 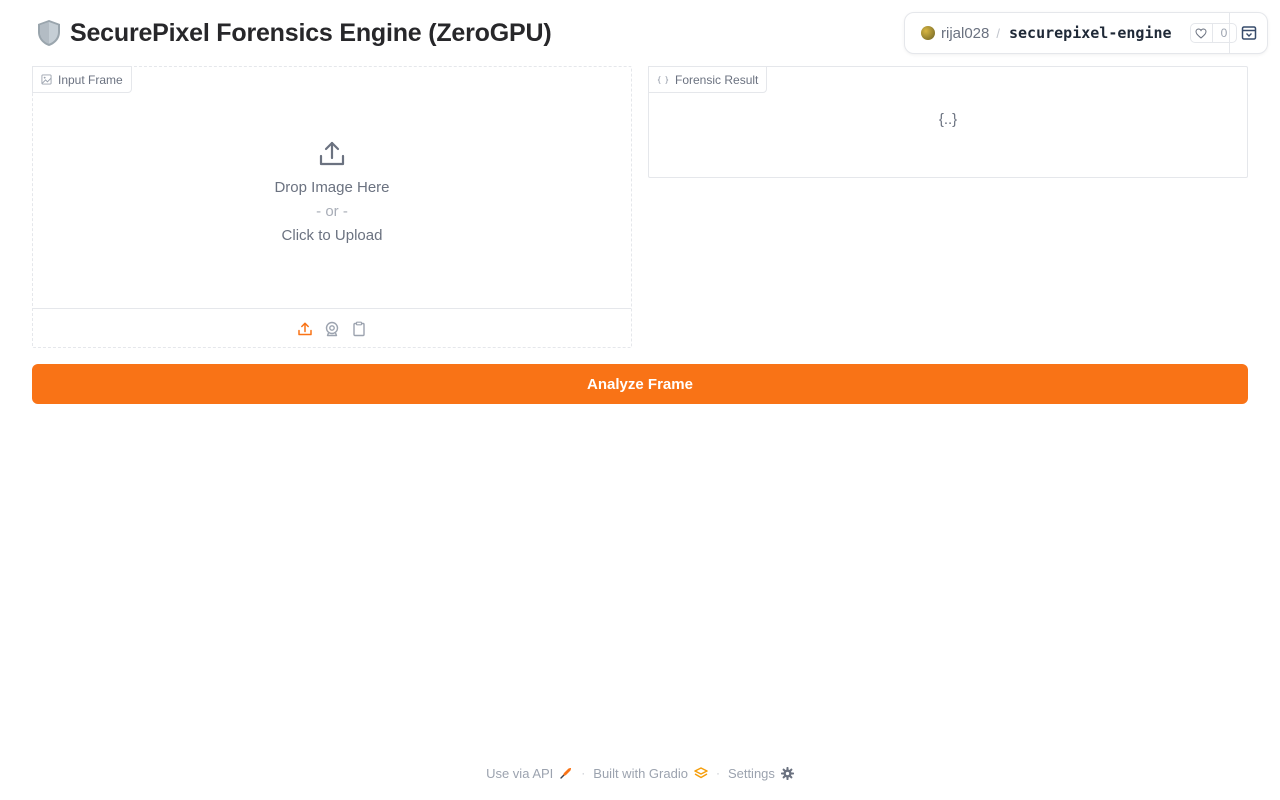 I want to click on settings-text: Settings, so click(x=751, y=773).